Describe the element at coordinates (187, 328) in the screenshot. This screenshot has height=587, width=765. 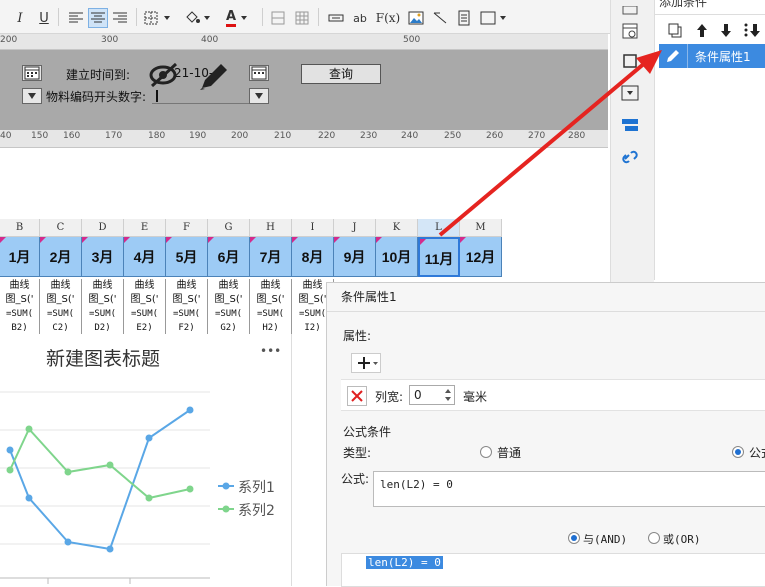
I see `grid-cell: F2)` at that location.